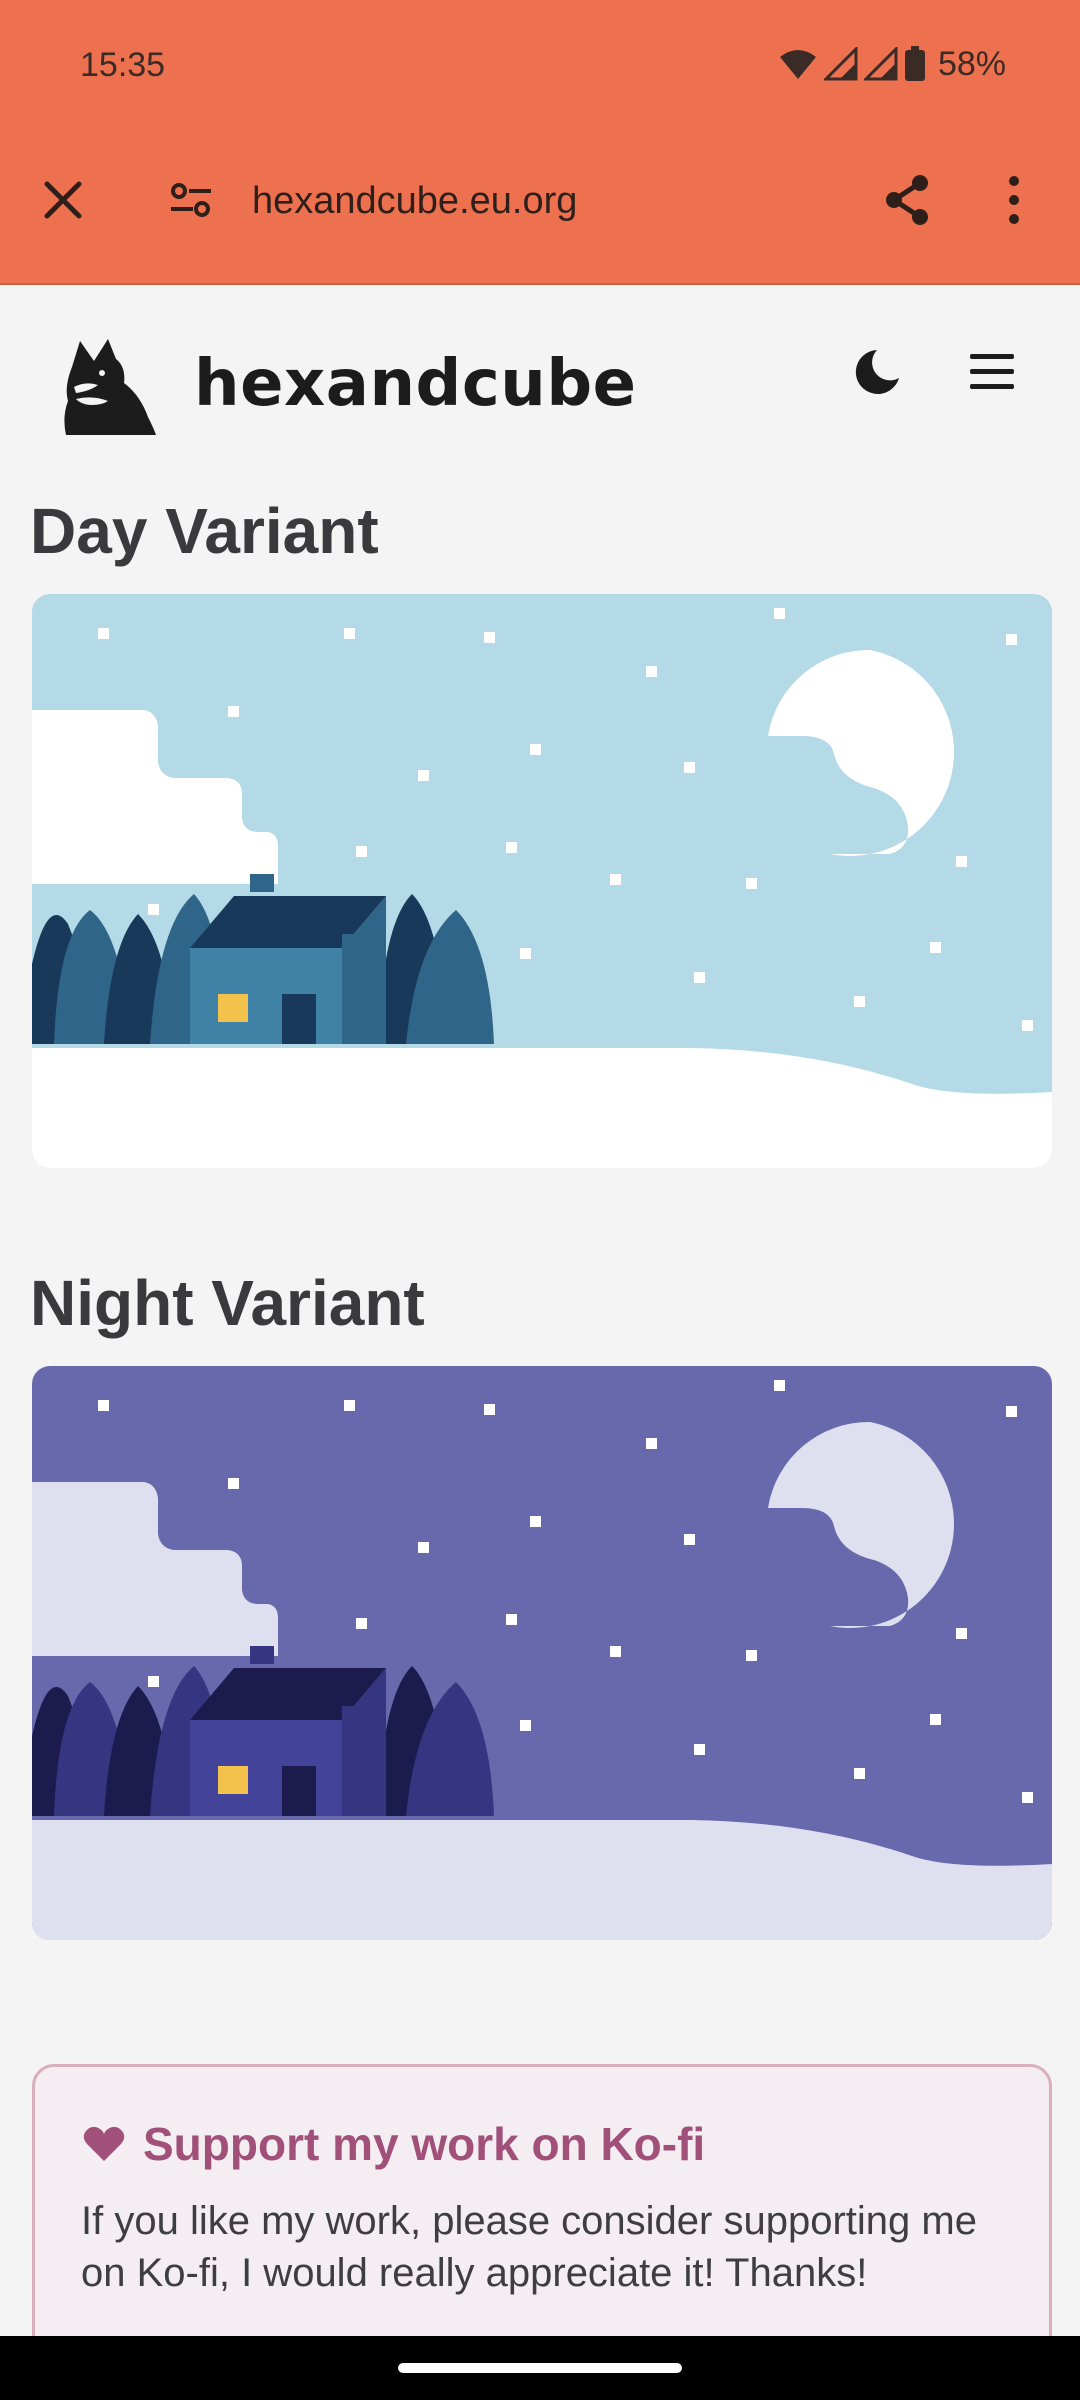 Image resolution: width=1080 pixels, height=2400 pixels. I want to click on theme-toggle-button, so click(878, 372).